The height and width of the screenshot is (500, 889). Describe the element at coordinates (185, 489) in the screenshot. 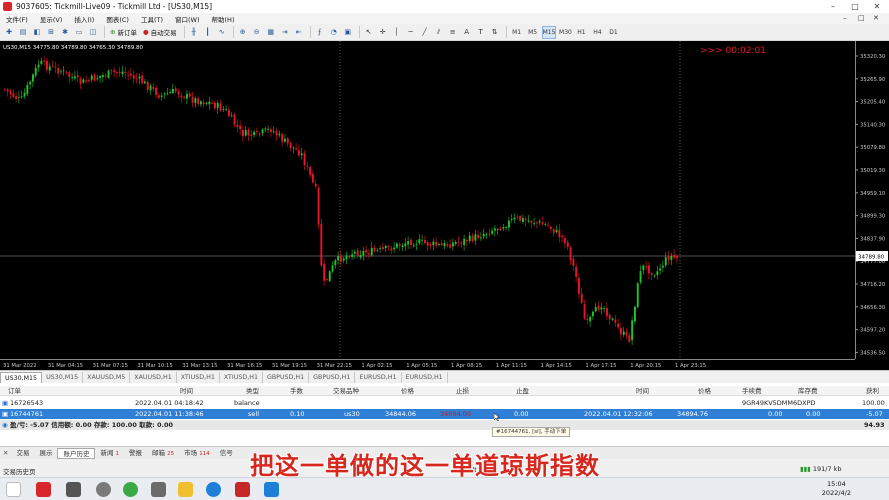

I see `folder-app-icon` at that location.